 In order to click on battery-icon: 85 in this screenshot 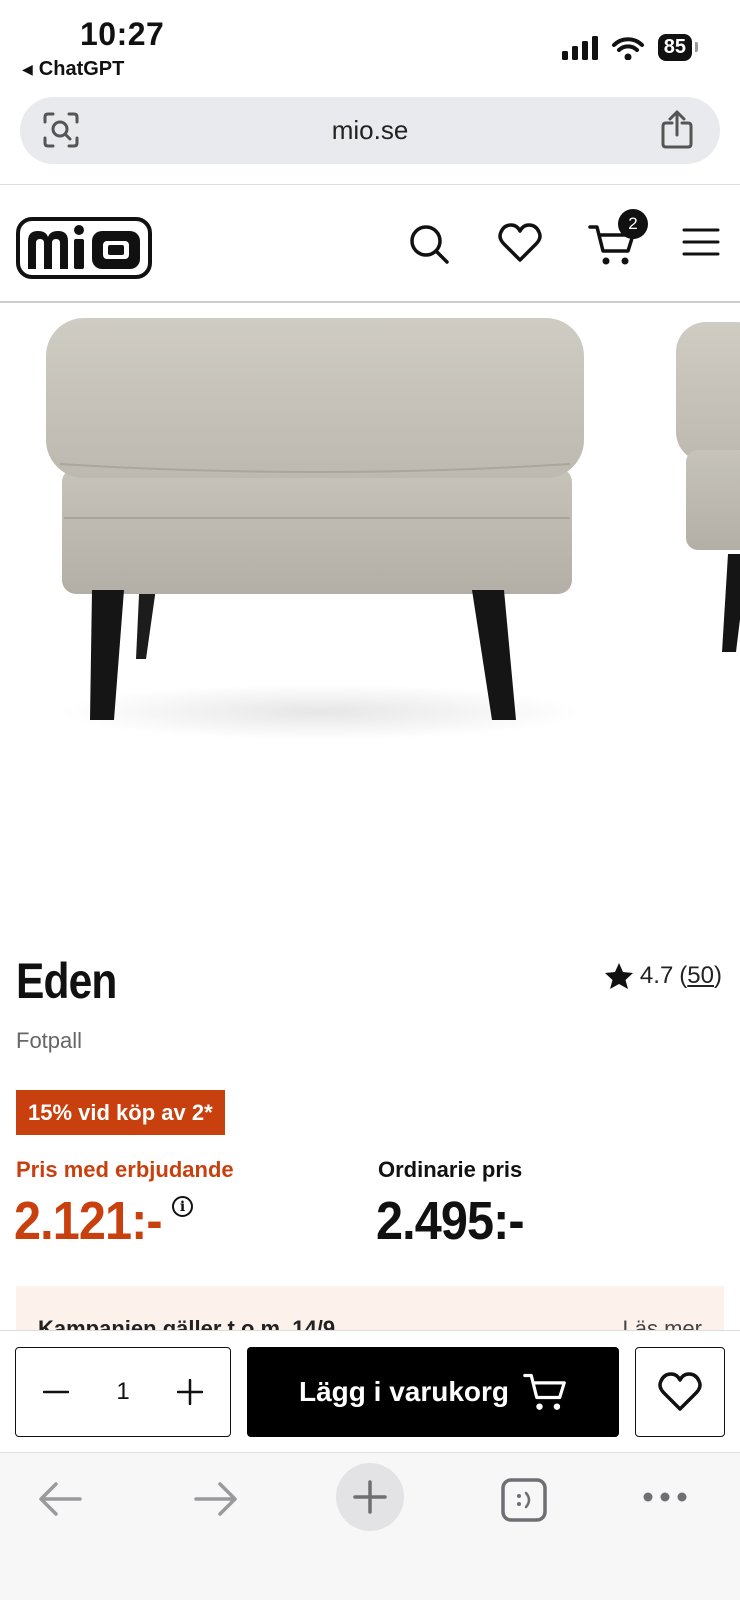, I will do `click(678, 47)`.